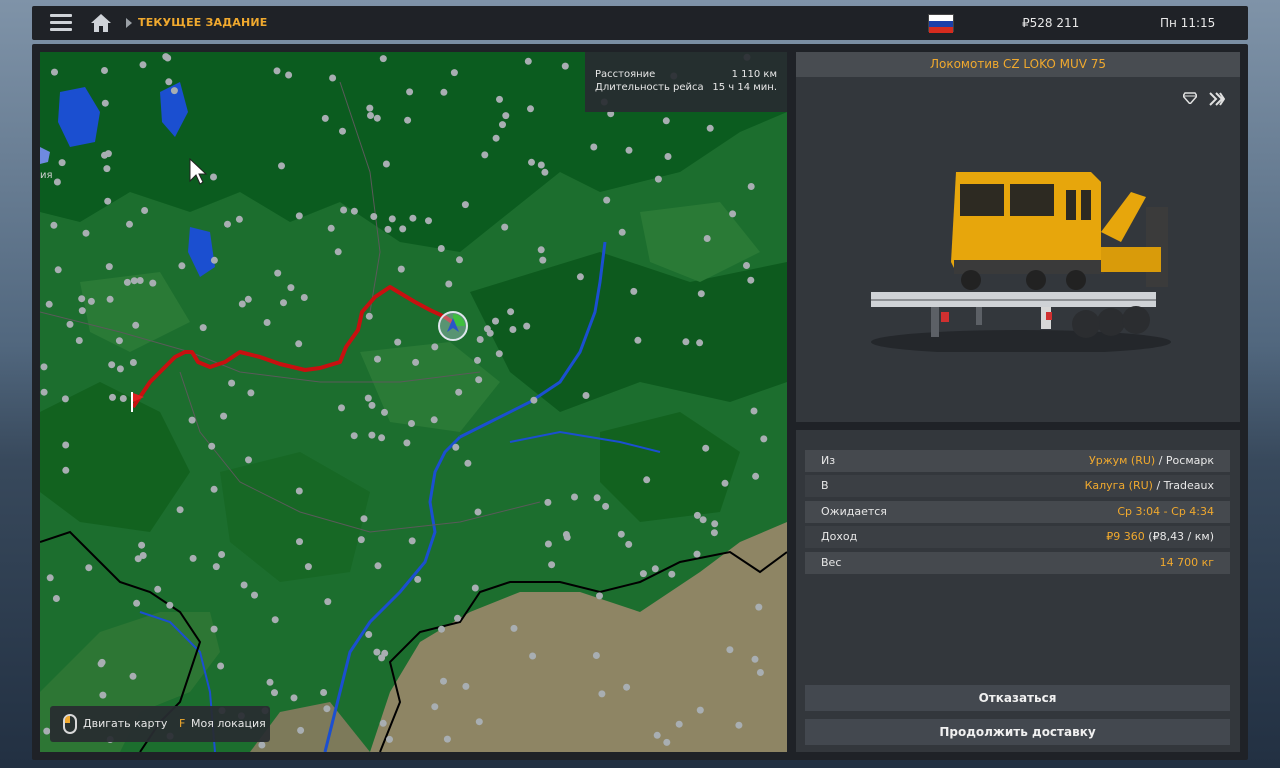 The image size is (1280, 768). What do you see at coordinates (1190, 98) in the screenshot?
I see `gem-icon` at bounding box center [1190, 98].